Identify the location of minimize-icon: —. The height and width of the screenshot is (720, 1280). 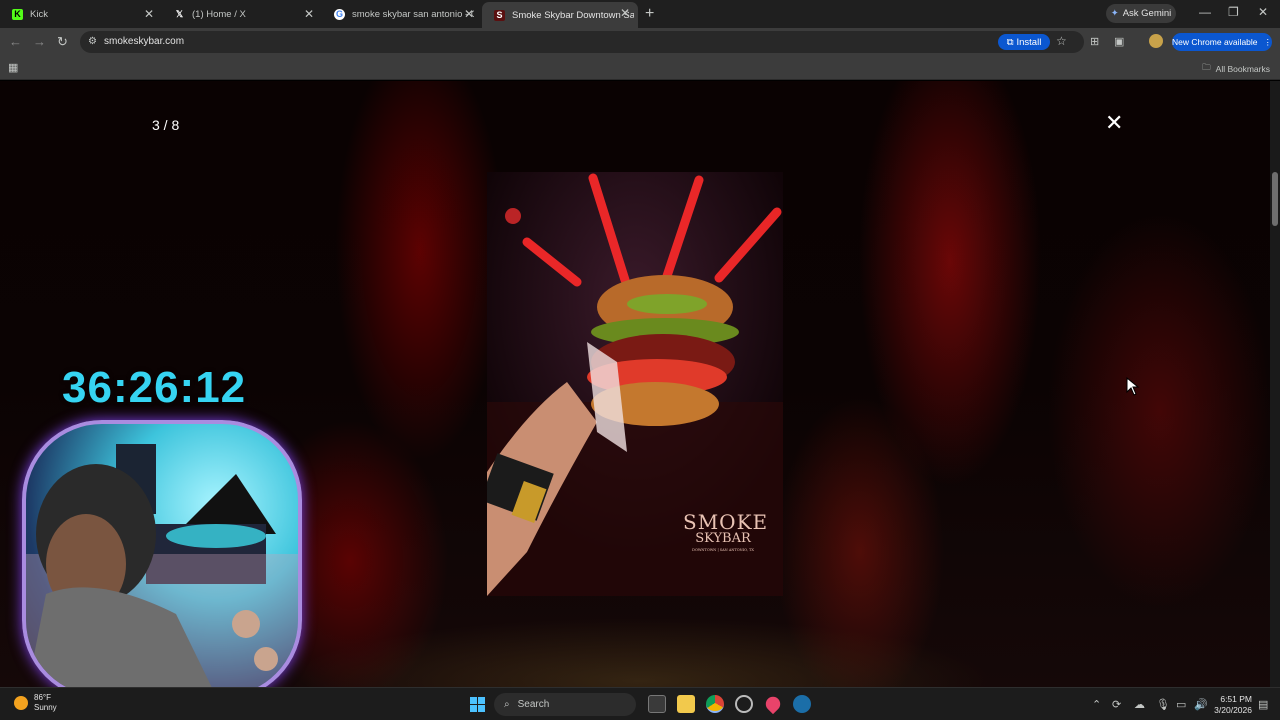
(1205, 12).